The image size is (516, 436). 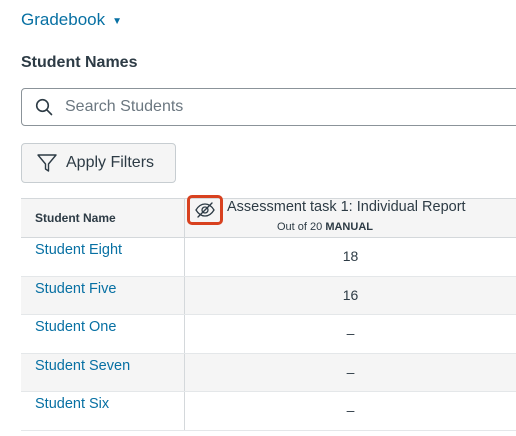 I want to click on student-name-header: Student Name, so click(x=103, y=218).